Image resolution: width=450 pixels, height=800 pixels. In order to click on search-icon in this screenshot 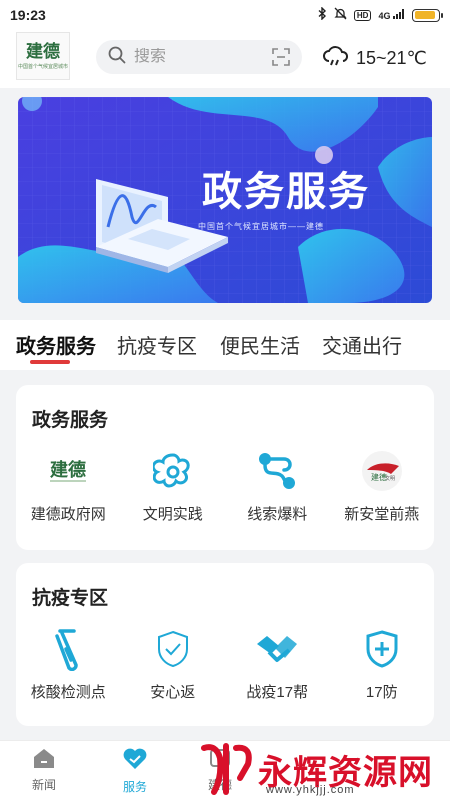, I will do `click(117, 57)`.